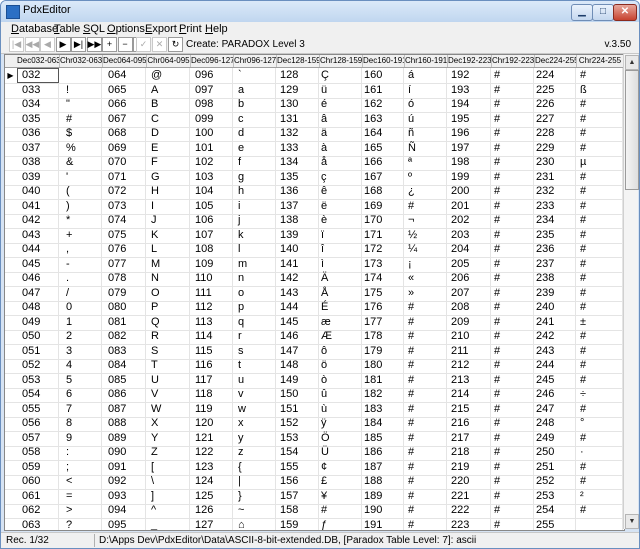 Image resolution: width=640 pixels, height=549 pixels. What do you see at coordinates (298, 322) in the screenshot?
I see `grid-cell-dec128-159: 145` at bounding box center [298, 322].